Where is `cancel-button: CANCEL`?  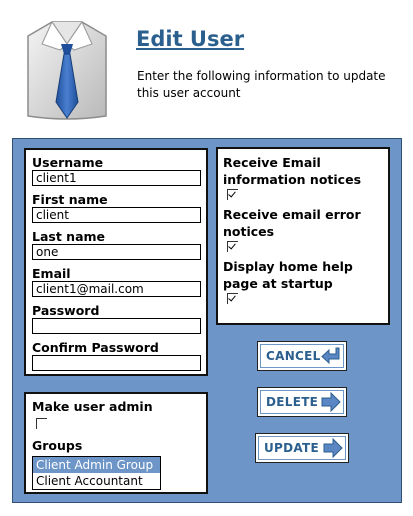
cancel-button: CANCEL is located at coordinates (302, 356).